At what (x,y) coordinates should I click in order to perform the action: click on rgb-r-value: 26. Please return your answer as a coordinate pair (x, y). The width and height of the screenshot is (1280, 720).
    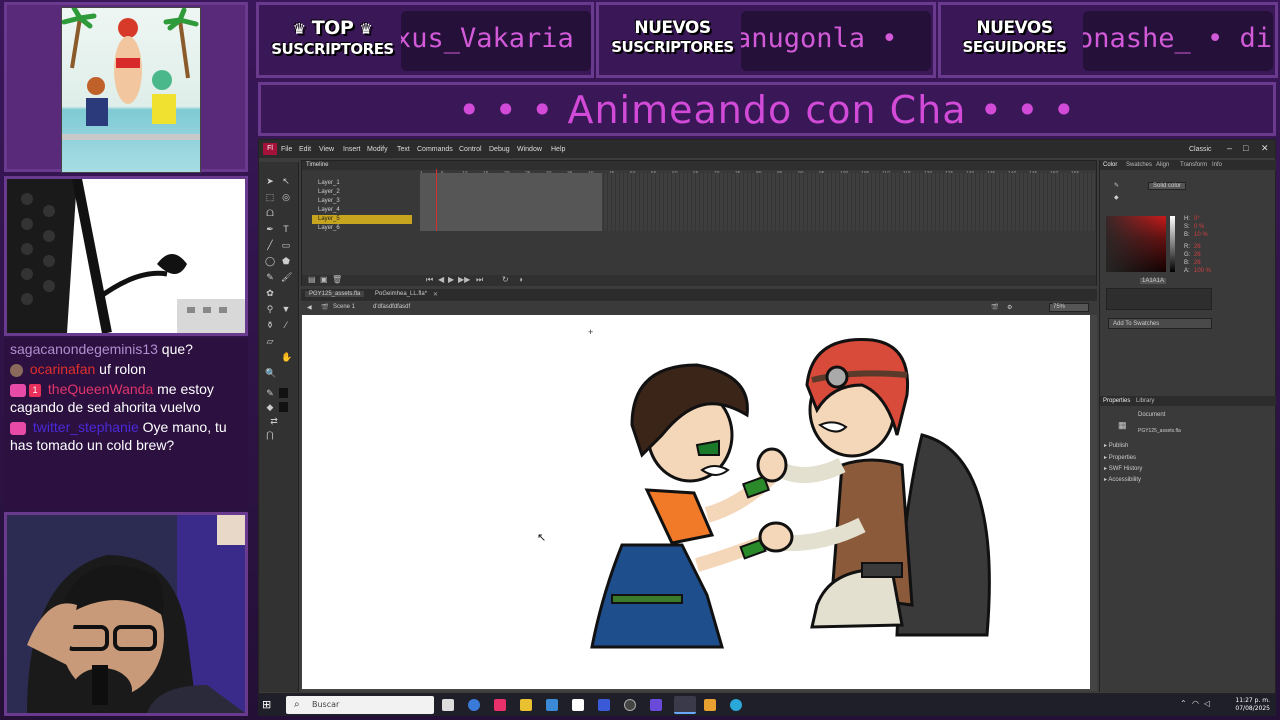
    Looking at the image, I should click on (1197, 247).